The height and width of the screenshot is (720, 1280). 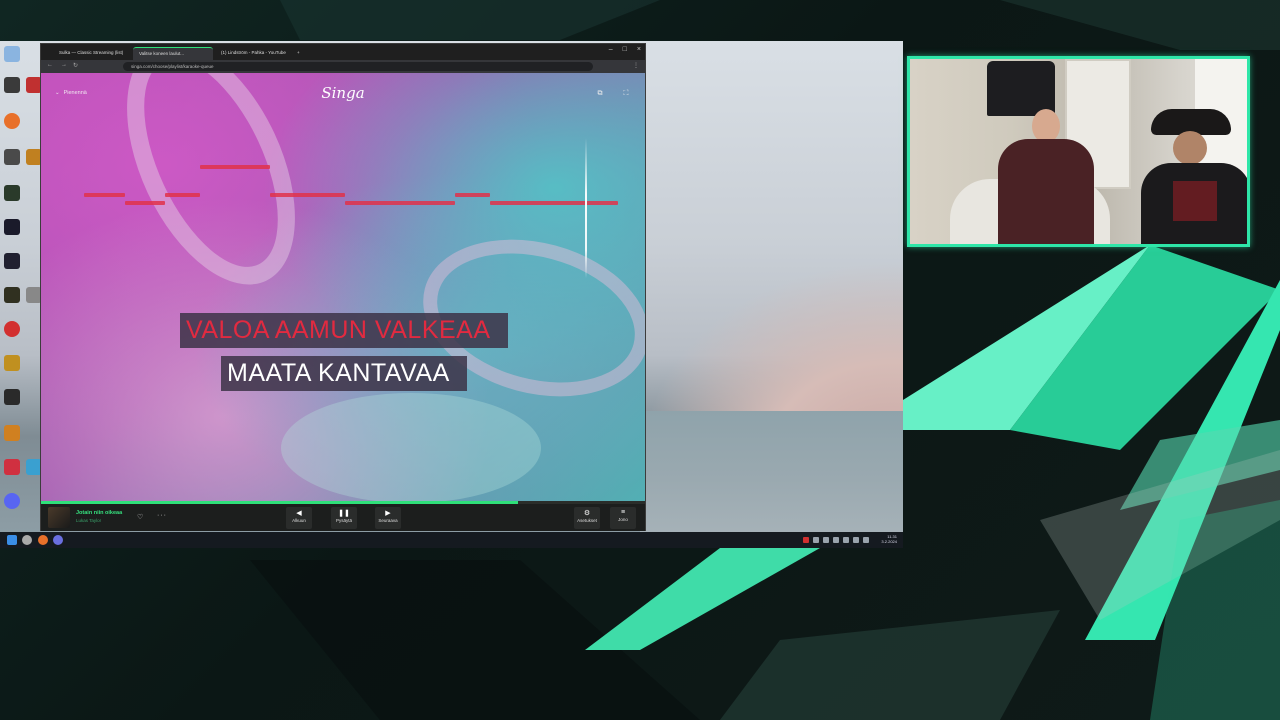 I want to click on next-label: Seuraava, so click(x=388, y=520).